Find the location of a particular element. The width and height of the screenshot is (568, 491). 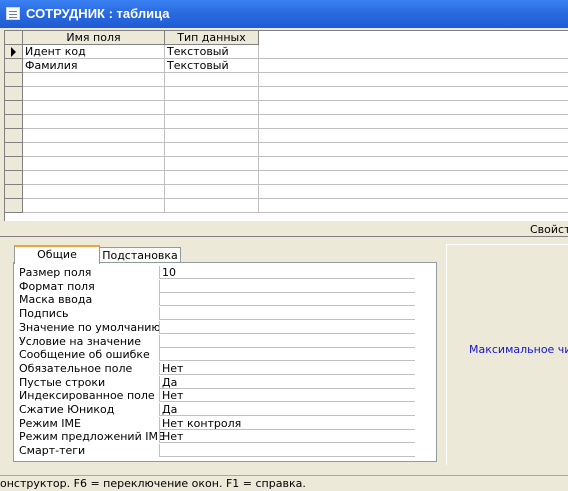

property-label: Режим предложений IME is located at coordinates (92, 437).